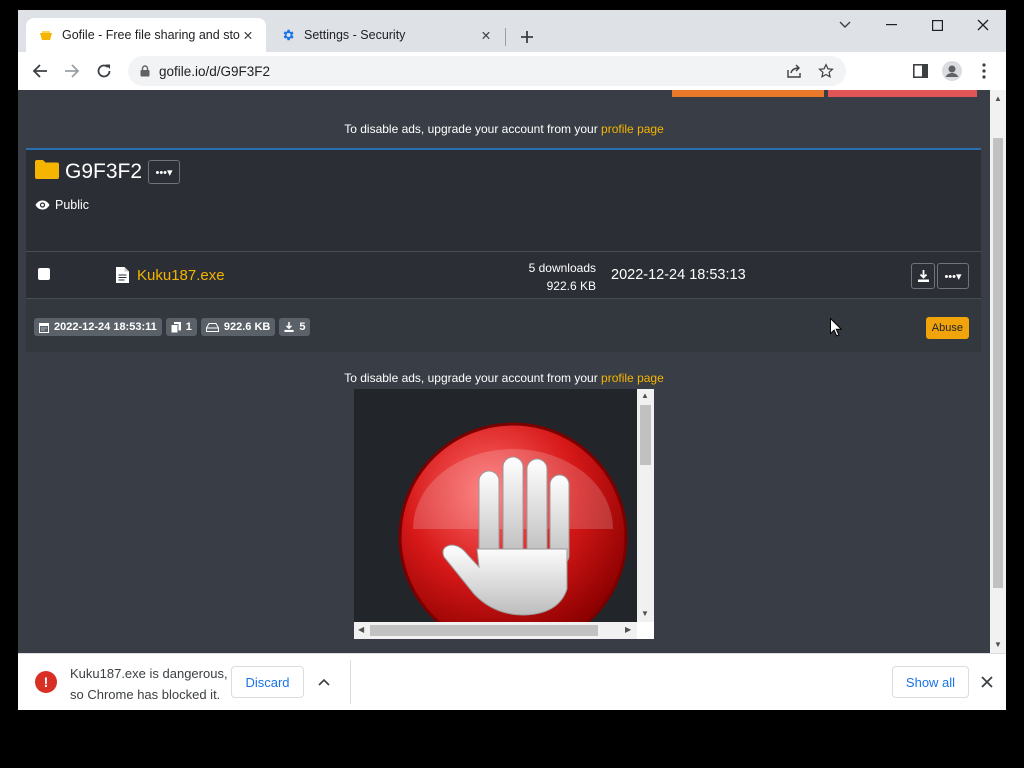 Image resolution: width=1024 pixels, height=768 pixels. I want to click on scroll-left-arrow-icon: ◀, so click(361, 629).